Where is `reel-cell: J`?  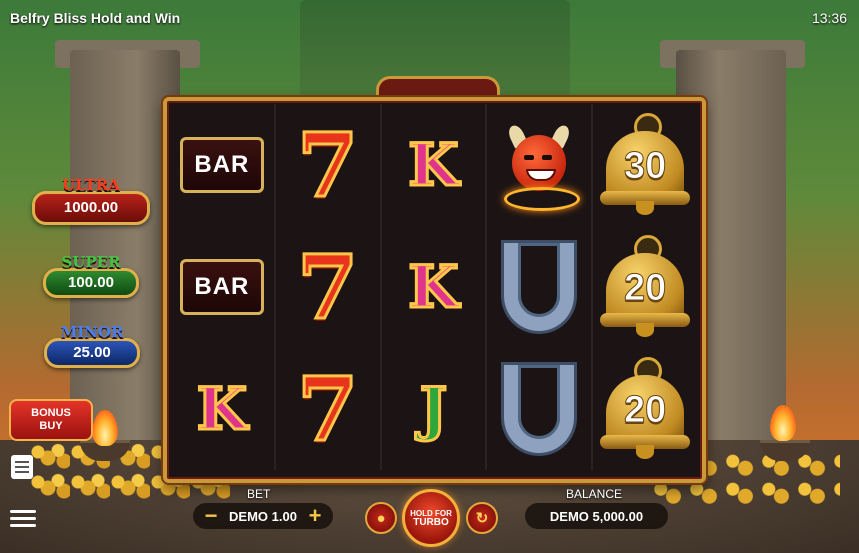
reel-cell: J is located at coordinates (434, 409).